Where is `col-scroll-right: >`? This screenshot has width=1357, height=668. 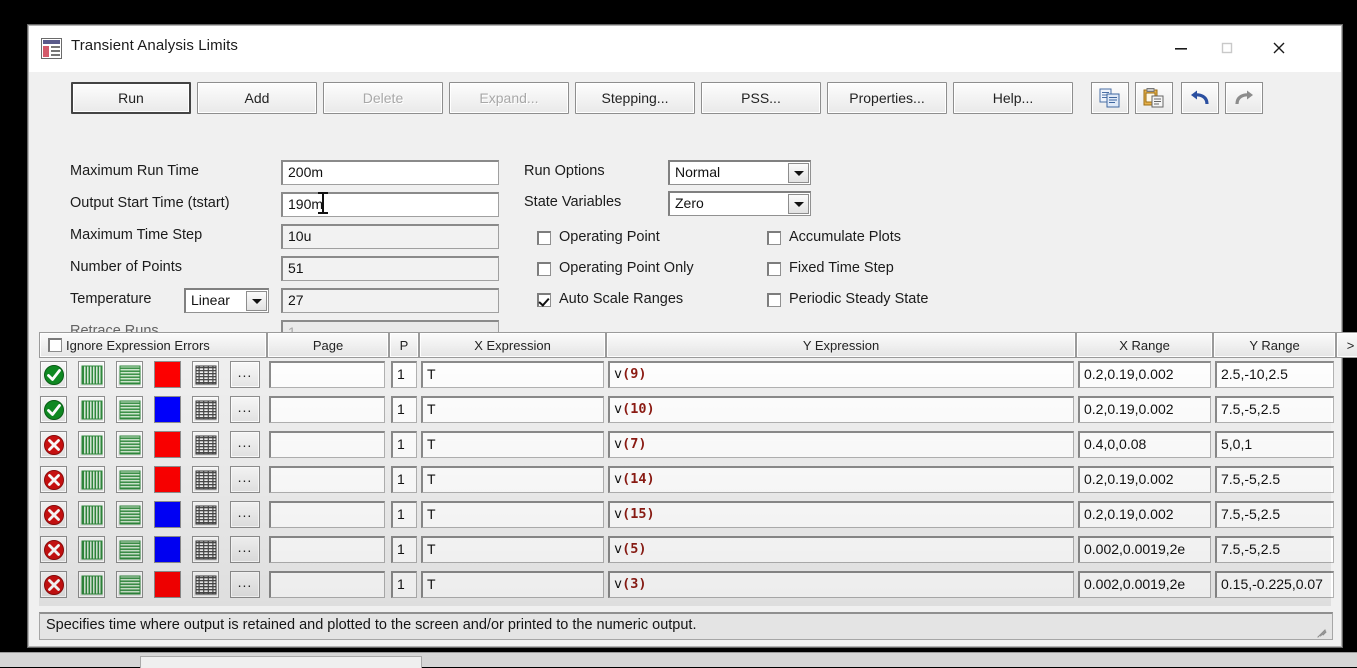 col-scroll-right: > is located at coordinates (1346, 345).